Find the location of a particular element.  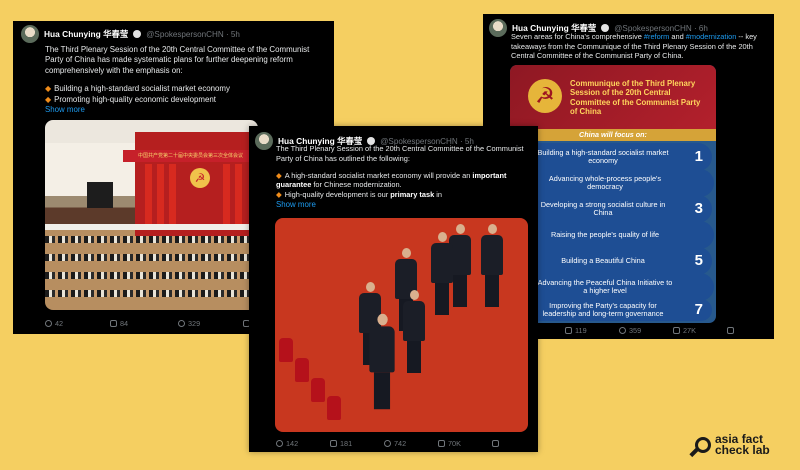

author-handle: @SpokespersonCHN · 5h is located at coordinates (193, 34).